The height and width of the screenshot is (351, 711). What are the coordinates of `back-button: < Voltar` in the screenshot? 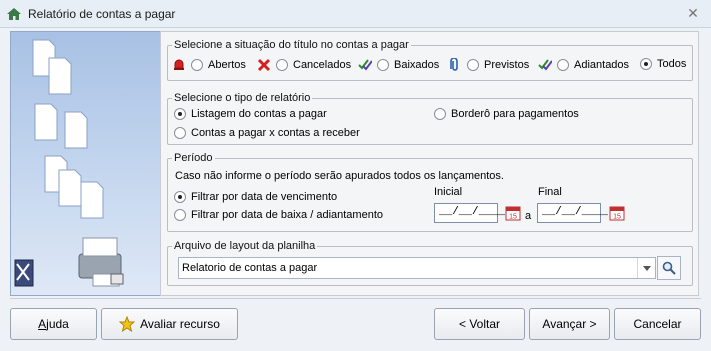 It's located at (479, 324).